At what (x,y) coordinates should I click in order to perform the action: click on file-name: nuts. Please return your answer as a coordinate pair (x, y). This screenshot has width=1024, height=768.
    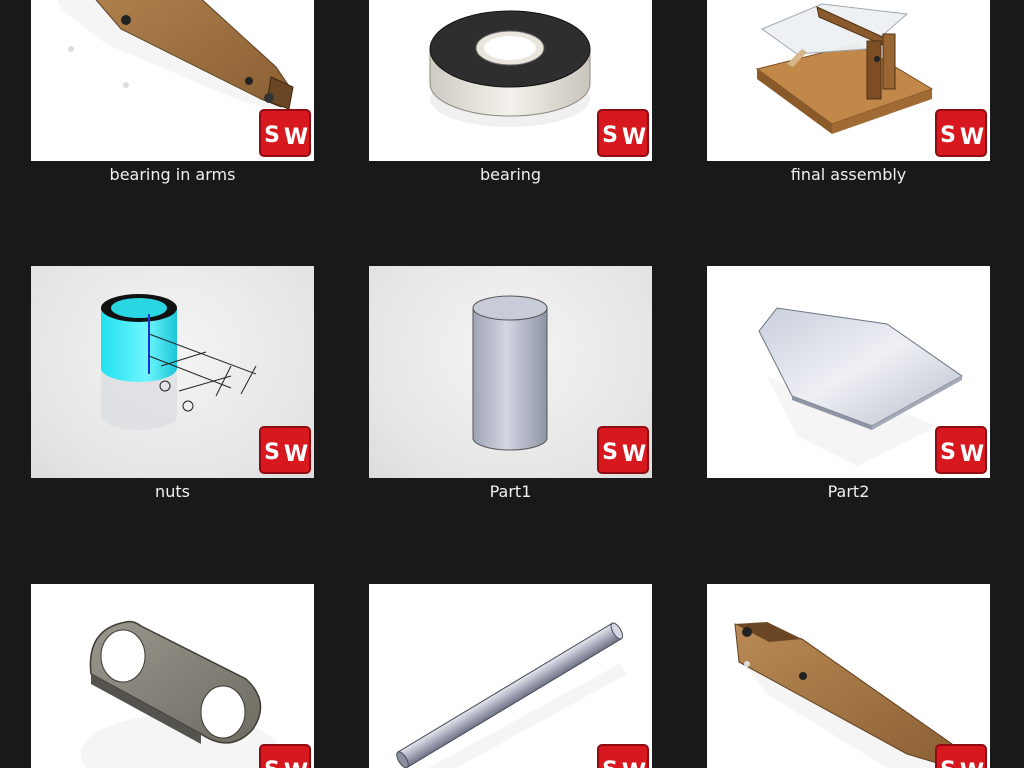
    Looking at the image, I should click on (172, 491).